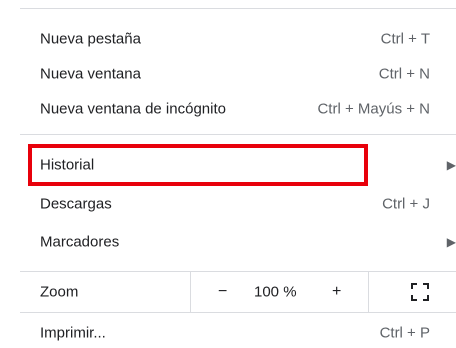 The height and width of the screenshot is (348, 456). What do you see at coordinates (336, 292) in the screenshot?
I see `zoom-in-button: +` at bounding box center [336, 292].